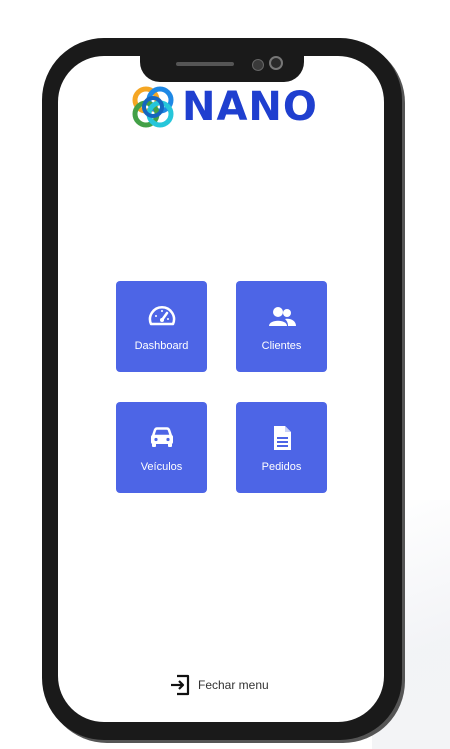  I want to click on tile-dashboard: Dashboard, so click(161, 326).